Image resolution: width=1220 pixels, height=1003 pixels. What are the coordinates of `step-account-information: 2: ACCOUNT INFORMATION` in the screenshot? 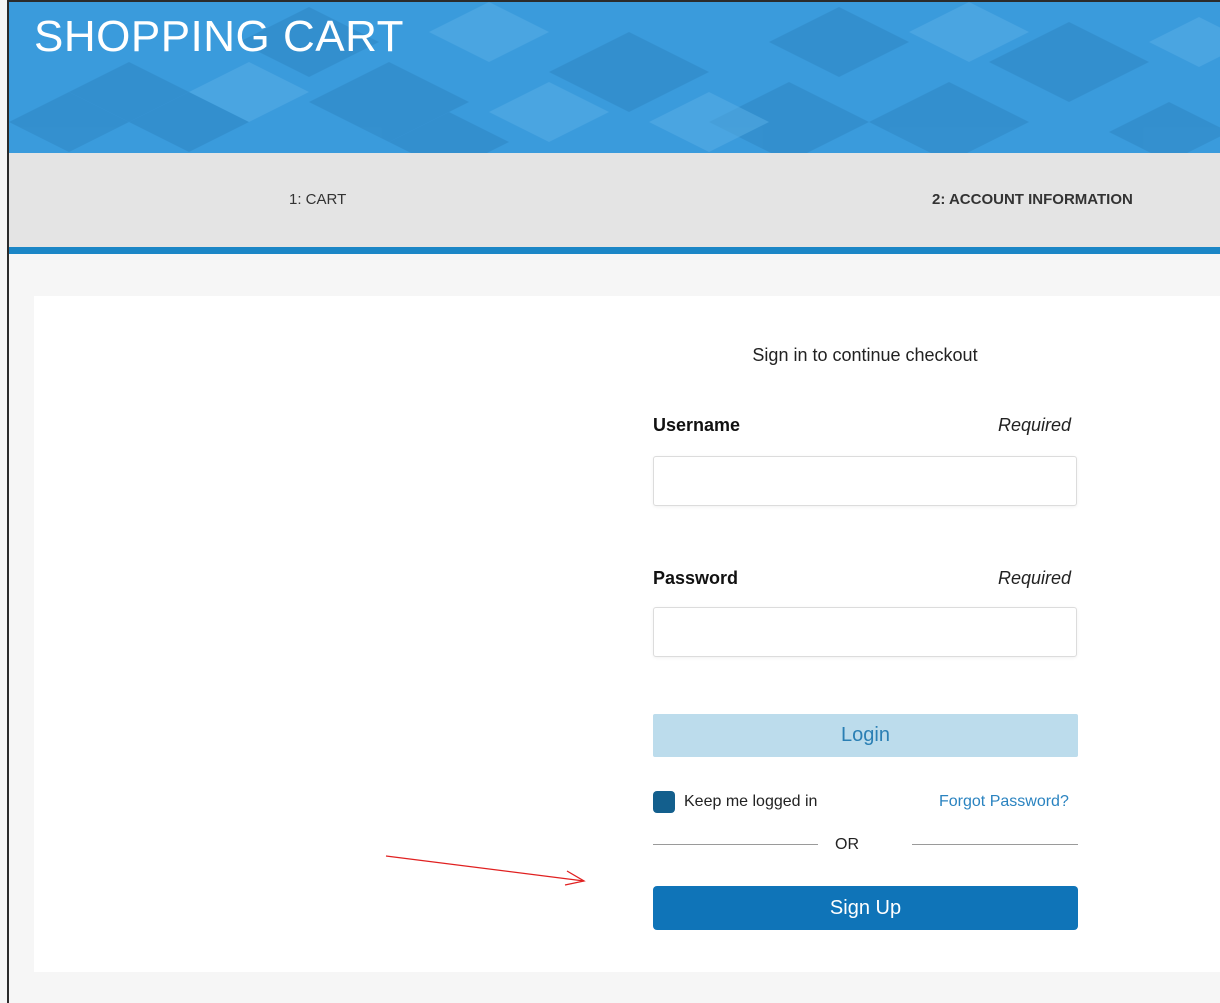 It's located at (1032, 199).